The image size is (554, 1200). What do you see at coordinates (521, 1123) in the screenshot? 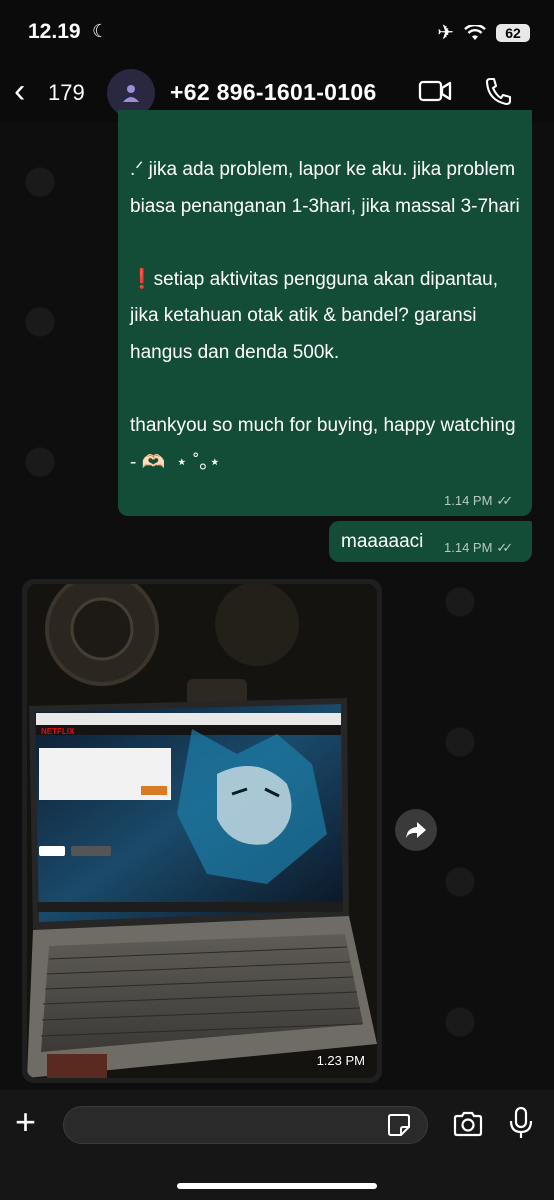
I see `microphone-icon` at bounding box center [521, 1123].